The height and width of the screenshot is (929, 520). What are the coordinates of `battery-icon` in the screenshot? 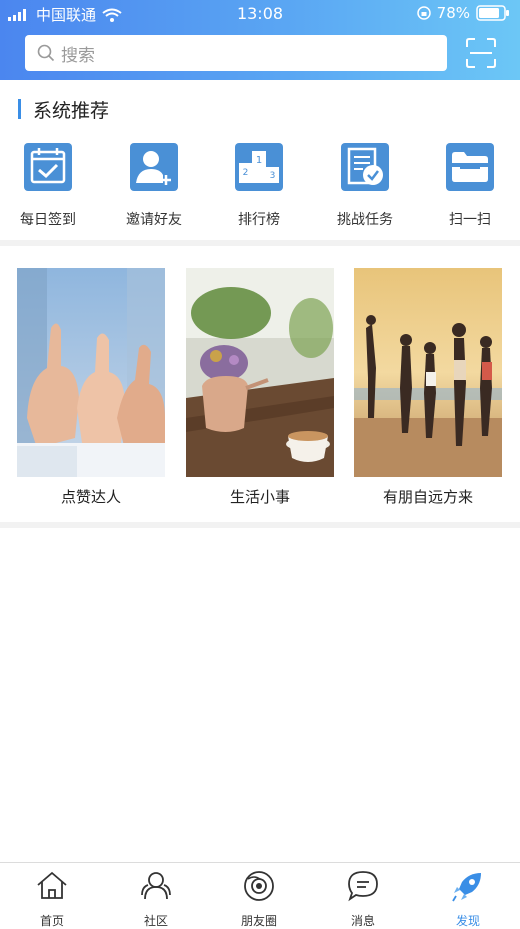 It's located at (492, 13).